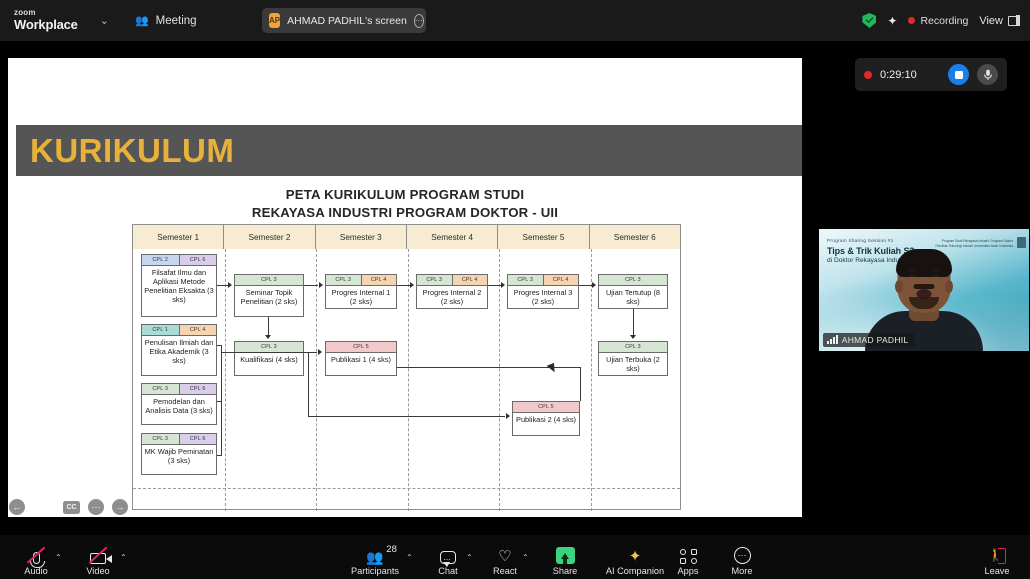  Describe the element at coordinates (525, 557) in the screenshot. I see `react-options-caret: ⌃` at that location.